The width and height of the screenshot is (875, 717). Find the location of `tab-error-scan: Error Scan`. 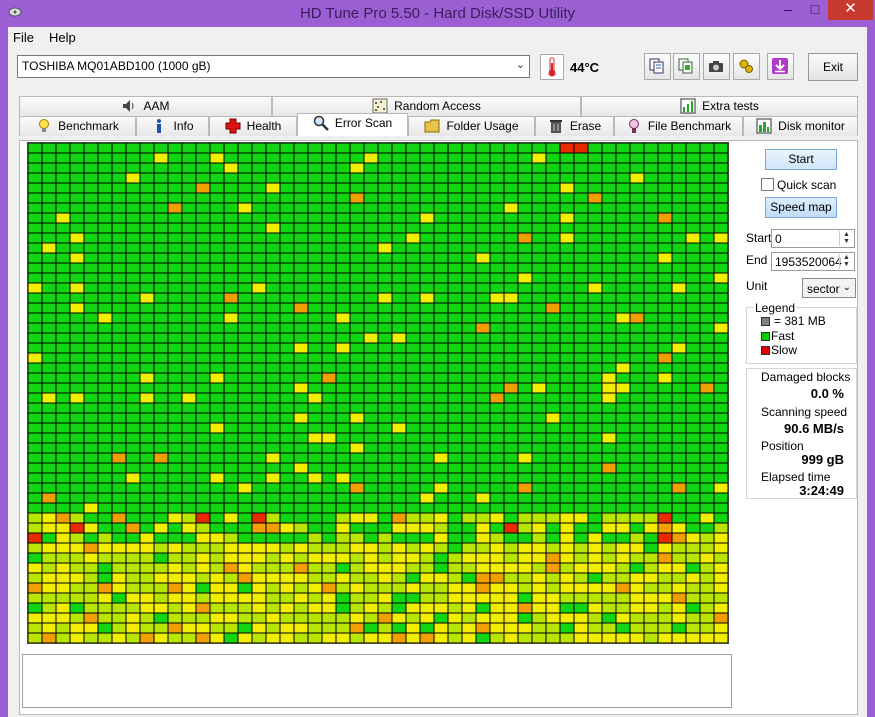

tab-error-scan: Error Scan is located at coordinates (352, 124).